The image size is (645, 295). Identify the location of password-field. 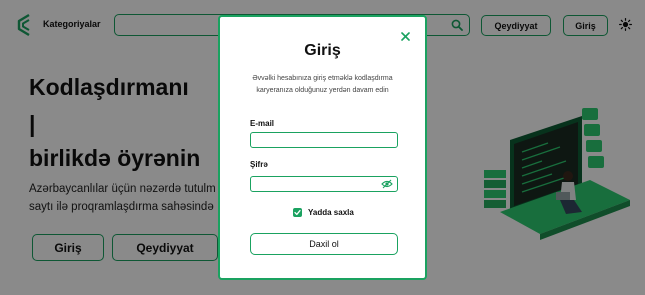
(324, 184).